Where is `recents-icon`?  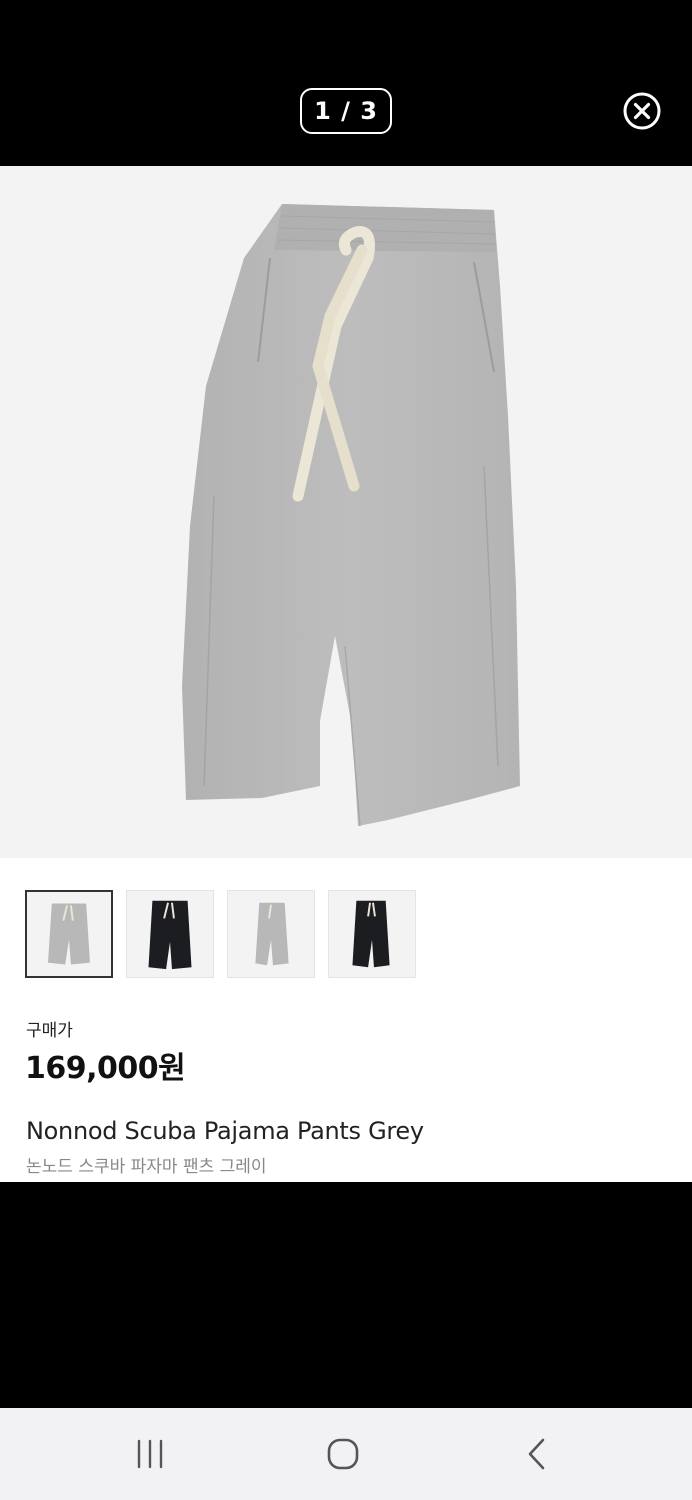
recents-icon is located at coordinates (150, 1454).